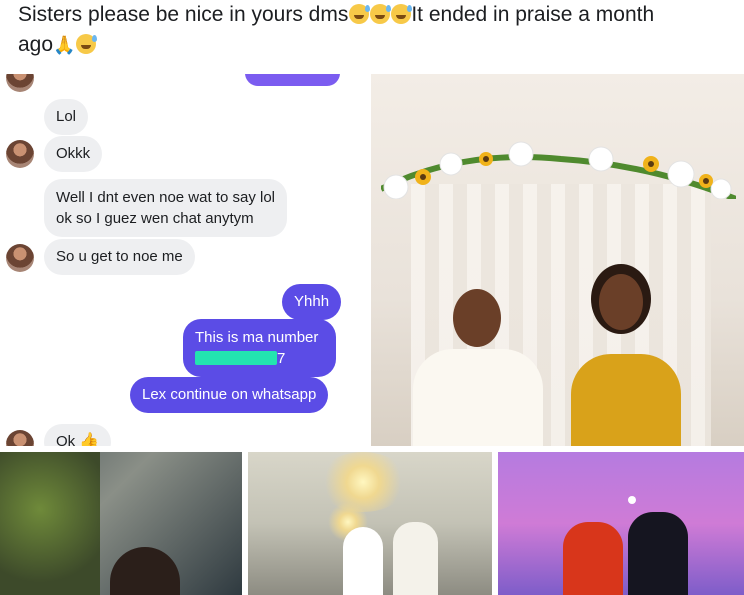  I want to click on couple-reception-photo, so click(370, 523).